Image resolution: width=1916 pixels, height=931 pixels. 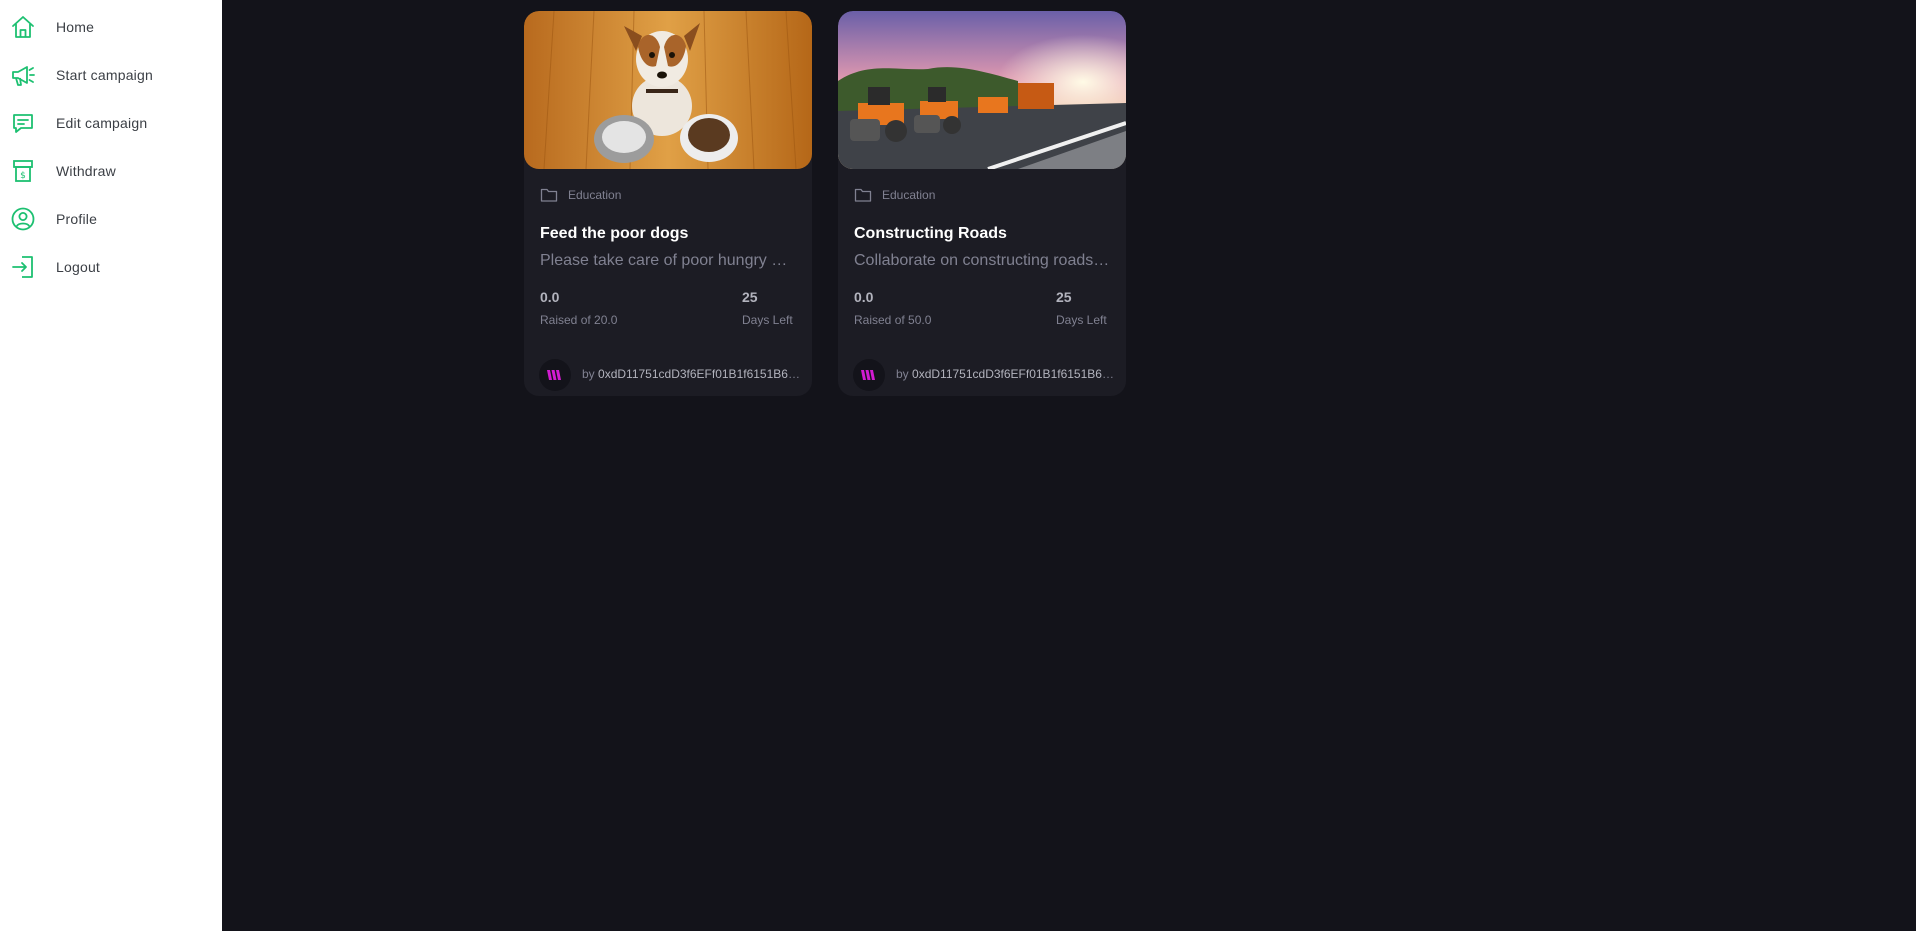 I want to click on sidebar-item-home: Home, so click(x=111, y=27).